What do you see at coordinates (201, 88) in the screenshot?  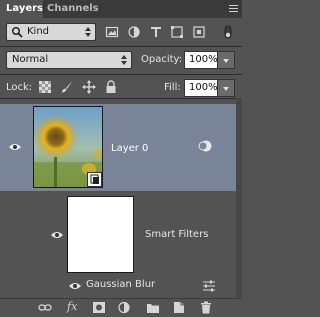 I see `fill-field: 100%` at bounding box center [201, 88].